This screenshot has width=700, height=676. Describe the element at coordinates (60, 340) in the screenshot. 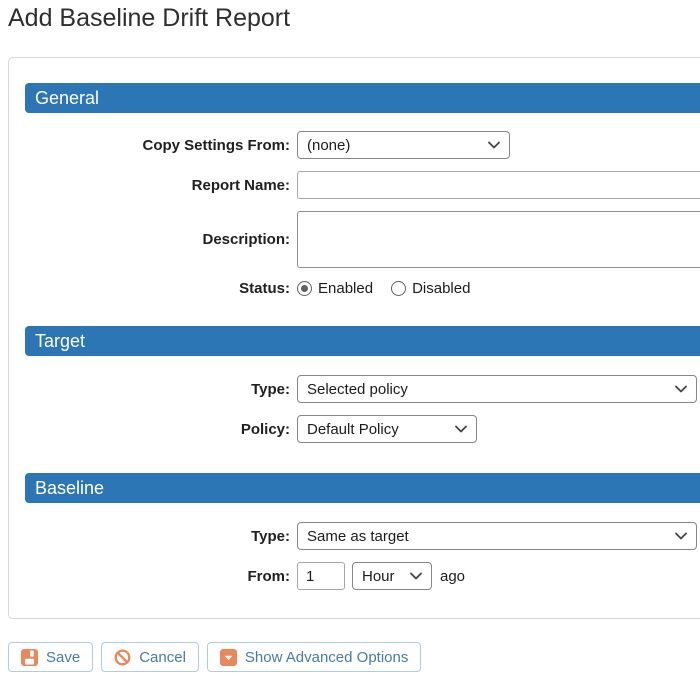

I see `section-title-target: Target` at that location.